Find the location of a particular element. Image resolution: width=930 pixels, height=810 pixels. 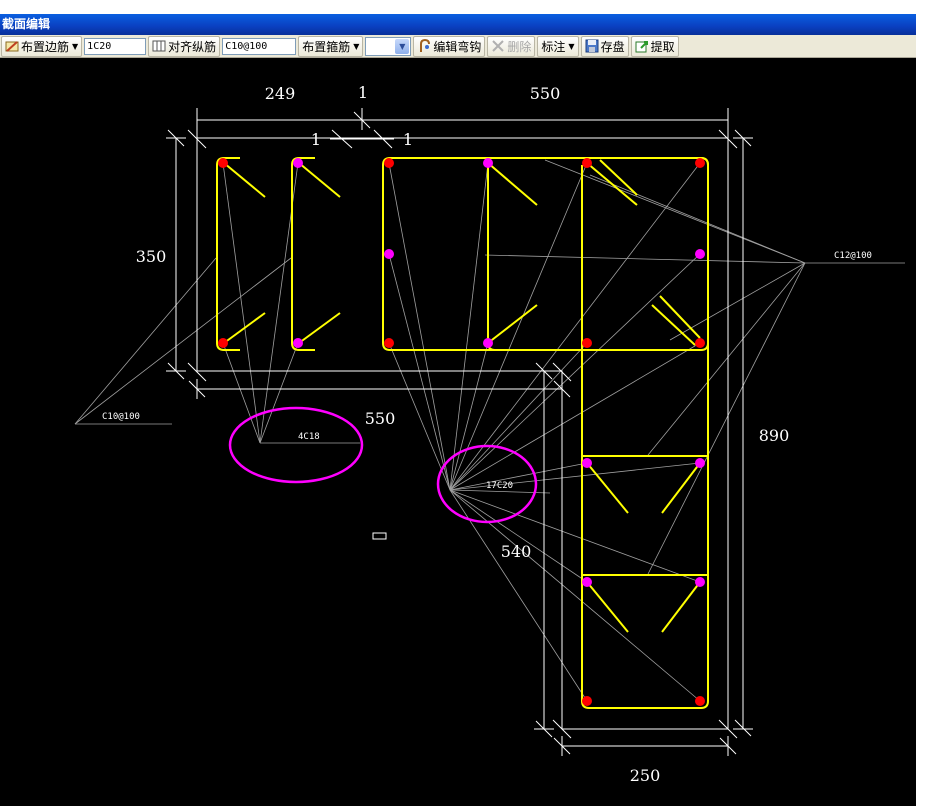

dim-top-mid: 1 is located at coordinates (363, 92).